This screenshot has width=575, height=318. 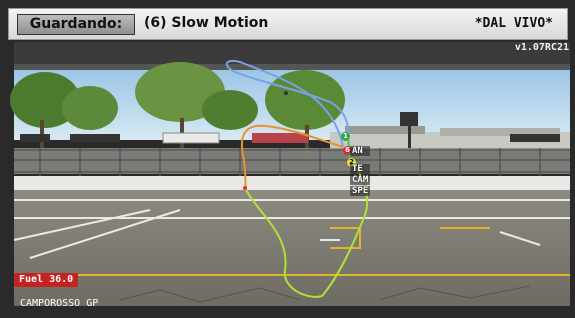 I want to click on car-info-tags: AN TE CAM SPE, so click(x=360, y=171).